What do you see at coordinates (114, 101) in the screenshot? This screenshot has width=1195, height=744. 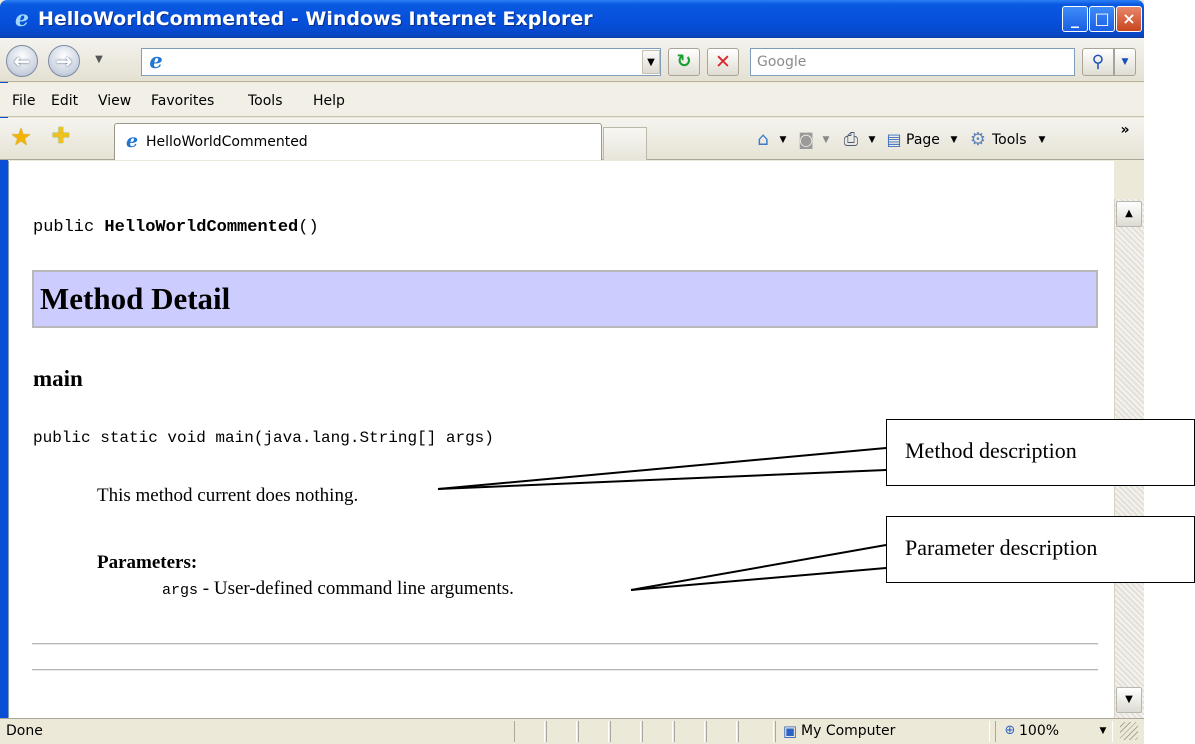 I see `menu-view: View` at bounding box center [114, 101].